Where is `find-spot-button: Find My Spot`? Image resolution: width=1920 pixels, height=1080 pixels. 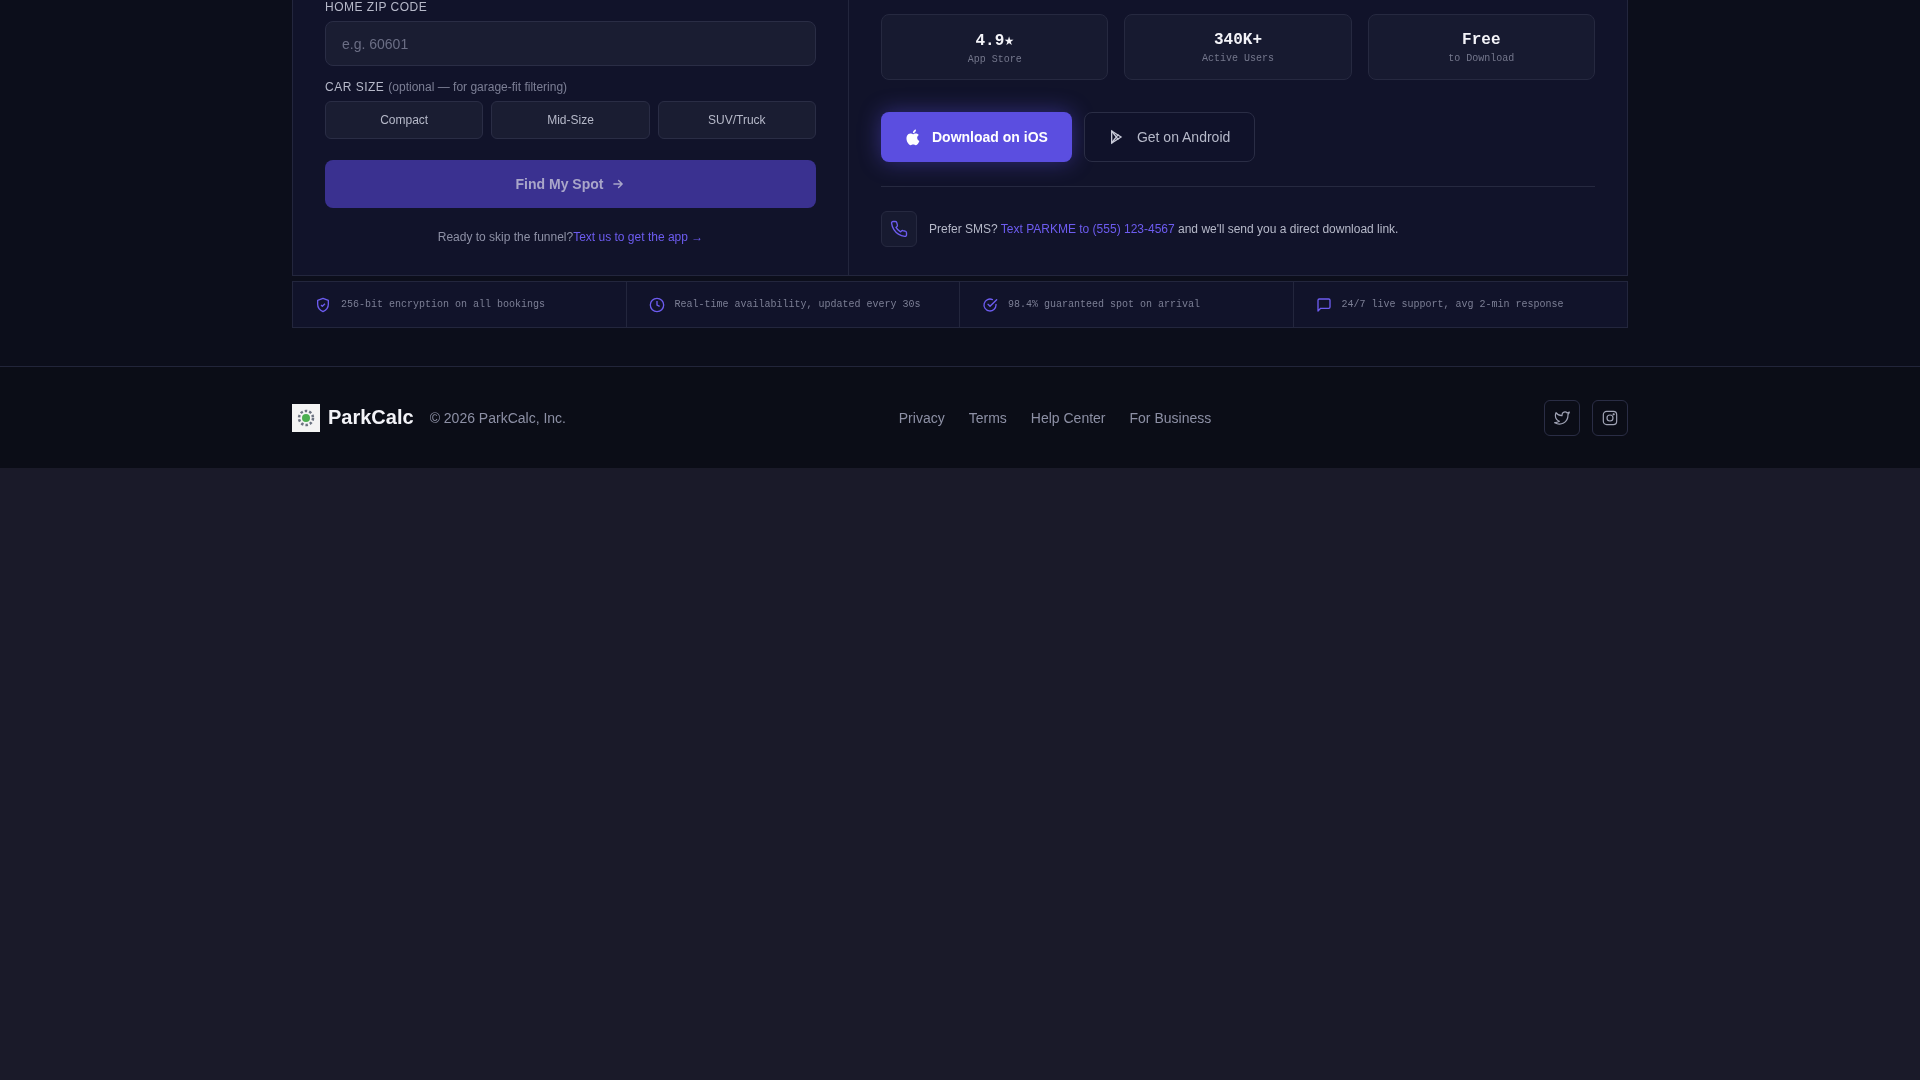
find-spot-button: Find My Spot is located at coordinates (570, 184).